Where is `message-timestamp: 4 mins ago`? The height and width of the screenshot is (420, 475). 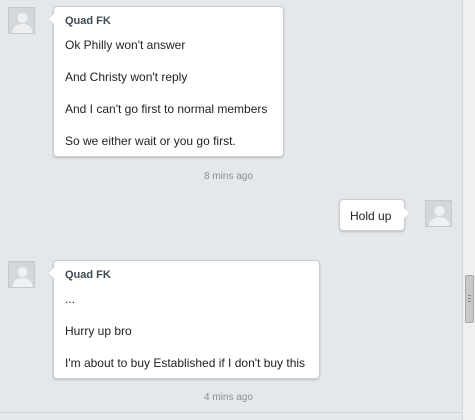
message-timestamp: 4 mins ago is located at coordinates (228, 397).